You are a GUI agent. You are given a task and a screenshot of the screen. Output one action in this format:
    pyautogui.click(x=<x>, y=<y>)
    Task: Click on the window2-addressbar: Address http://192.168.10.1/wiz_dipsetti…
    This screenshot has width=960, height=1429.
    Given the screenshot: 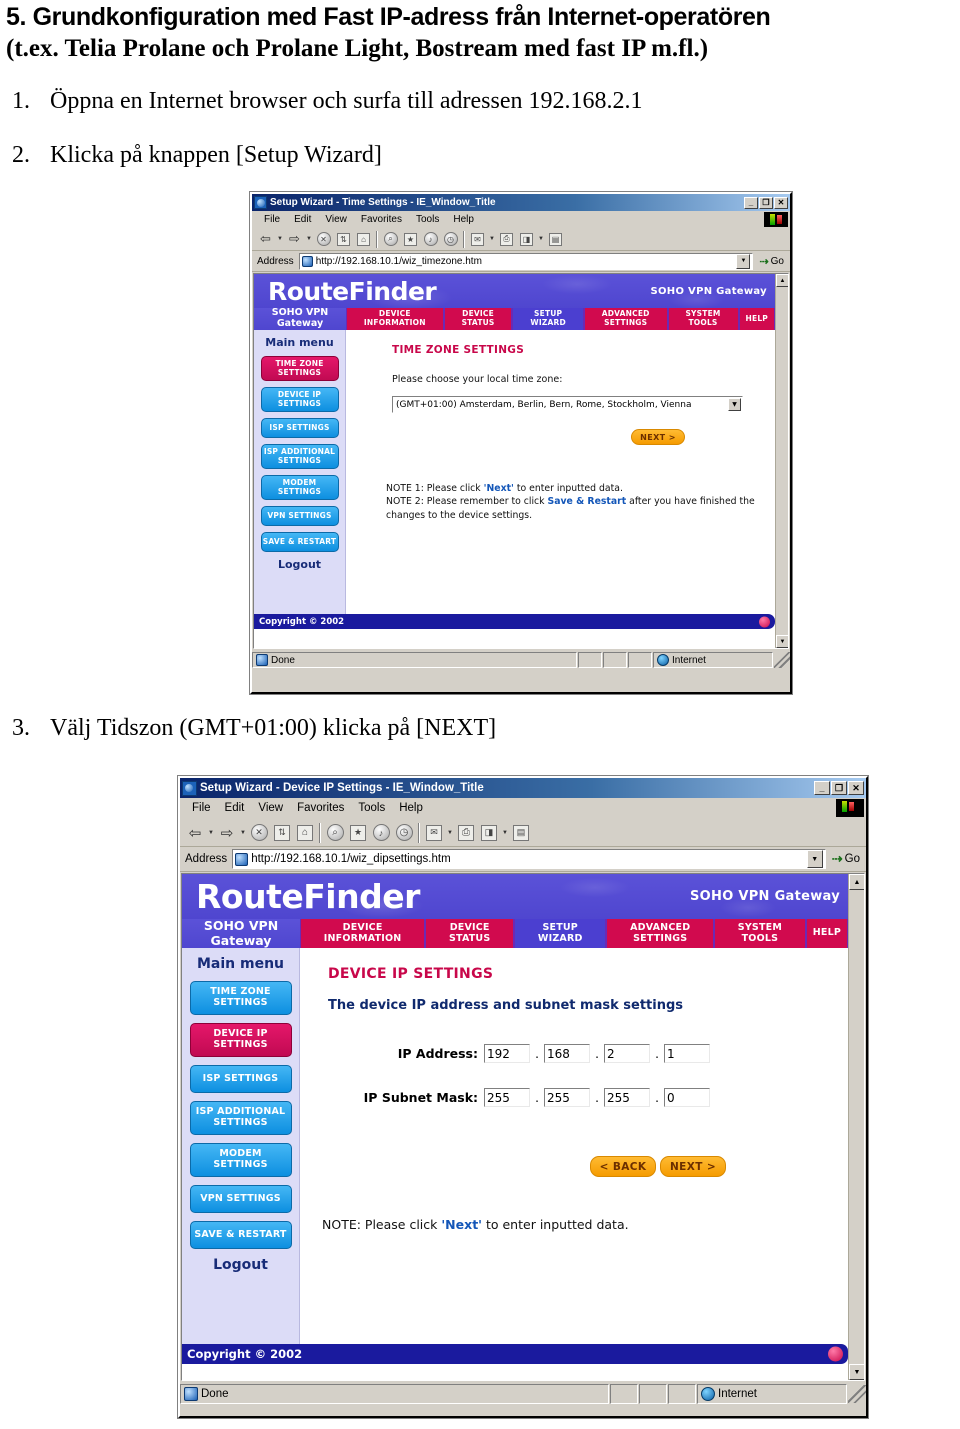 What is the action you would take?
    pyautogui.click(x=523, y=859)
    